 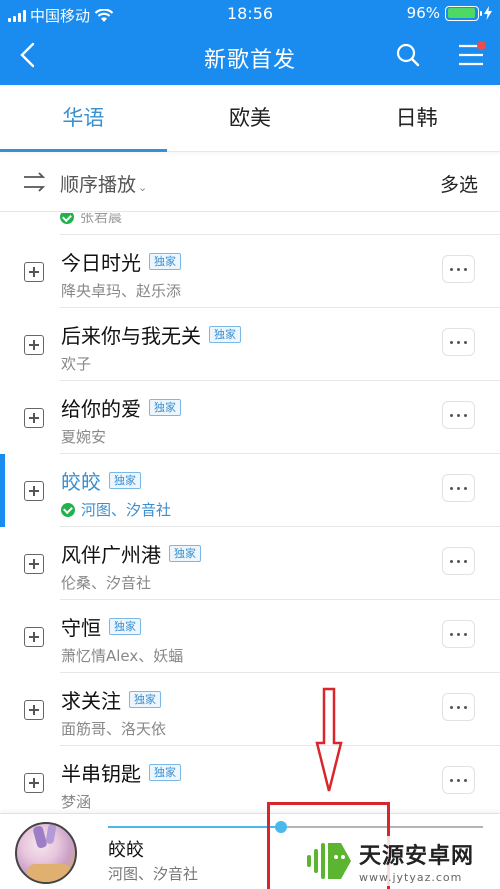 What do you see at coordinates (250, 563) in the screenshot?
I see `song-row: 风伴广州港 独家 伦桑、汐音社` at bounding box center [250, 563].